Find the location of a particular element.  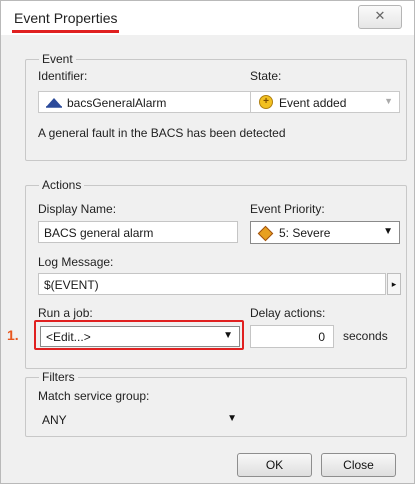

identifier-value: bacsGeneralAlarm is located at coordinates (117, 103).